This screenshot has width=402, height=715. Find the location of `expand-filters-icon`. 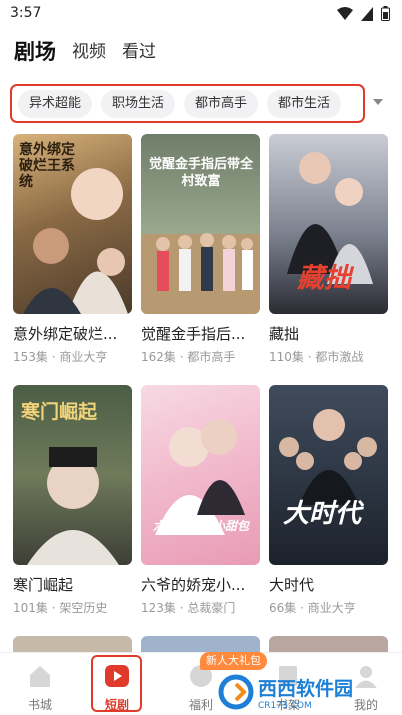

expand-filters-icon is located at coordinates (378, 102).